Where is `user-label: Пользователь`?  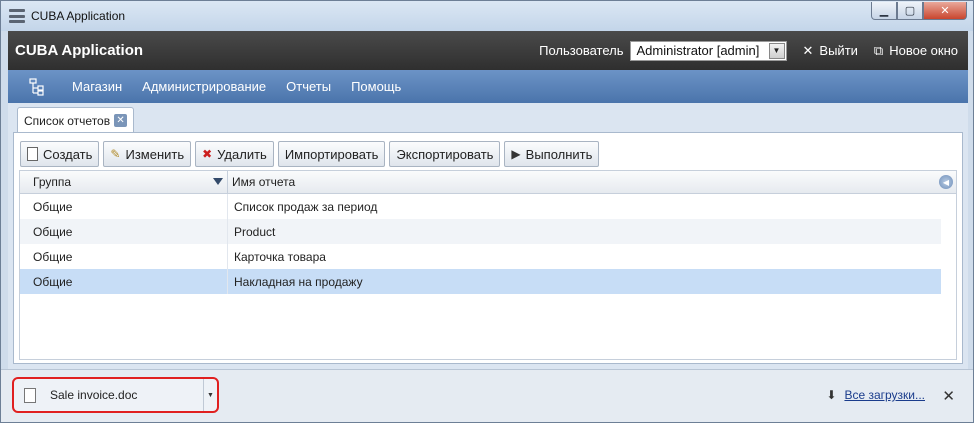 user-label: Пользователь is located at coordinates (581, 50).